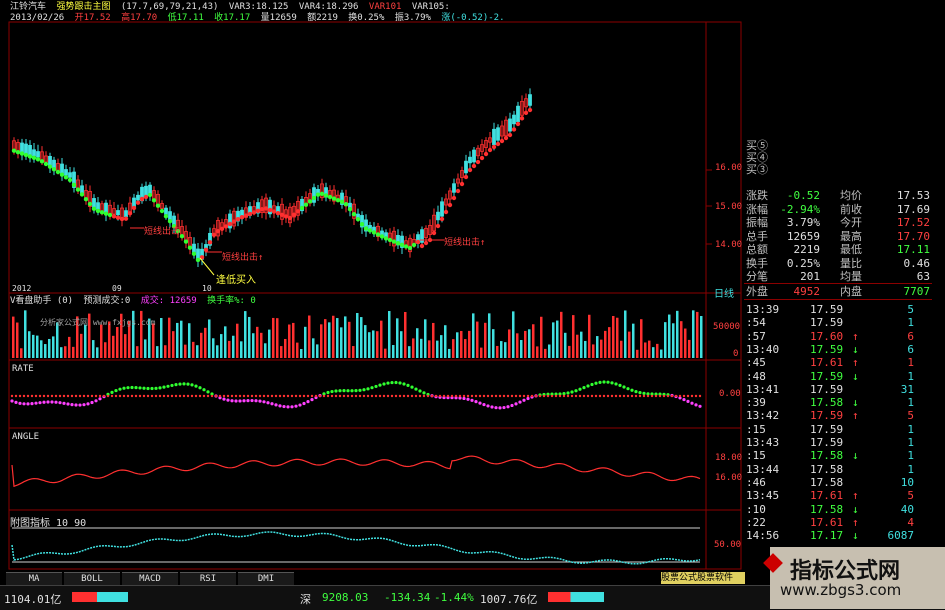  I want to click on date-axis-label: 2012, so click(22, 288).